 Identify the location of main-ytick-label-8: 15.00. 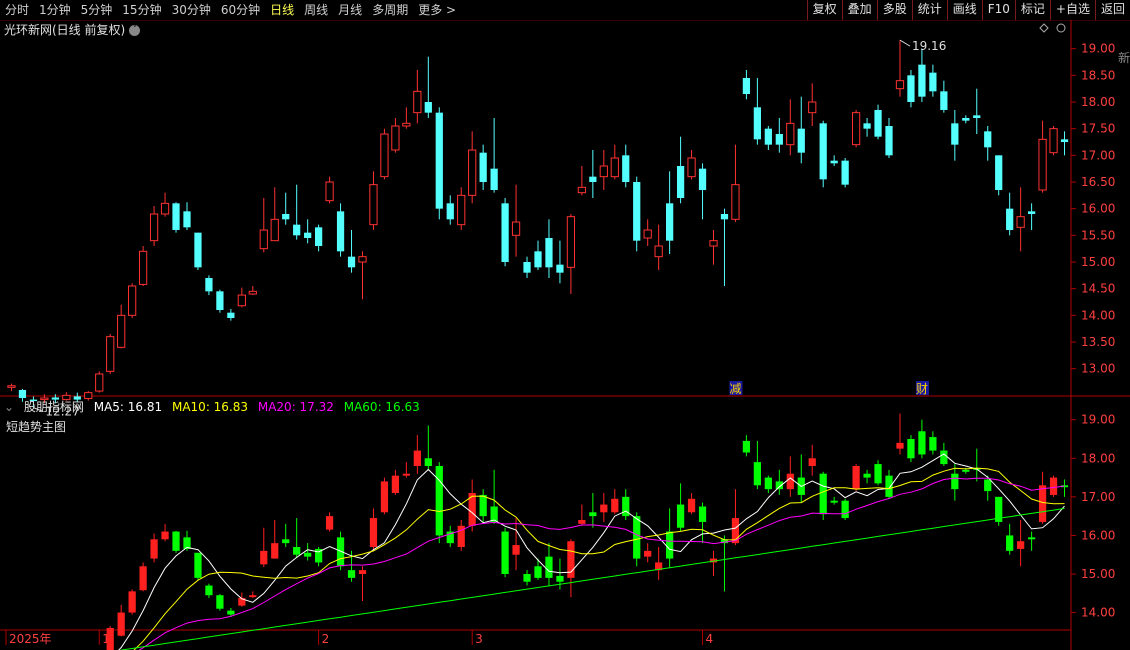
(1098, 262).